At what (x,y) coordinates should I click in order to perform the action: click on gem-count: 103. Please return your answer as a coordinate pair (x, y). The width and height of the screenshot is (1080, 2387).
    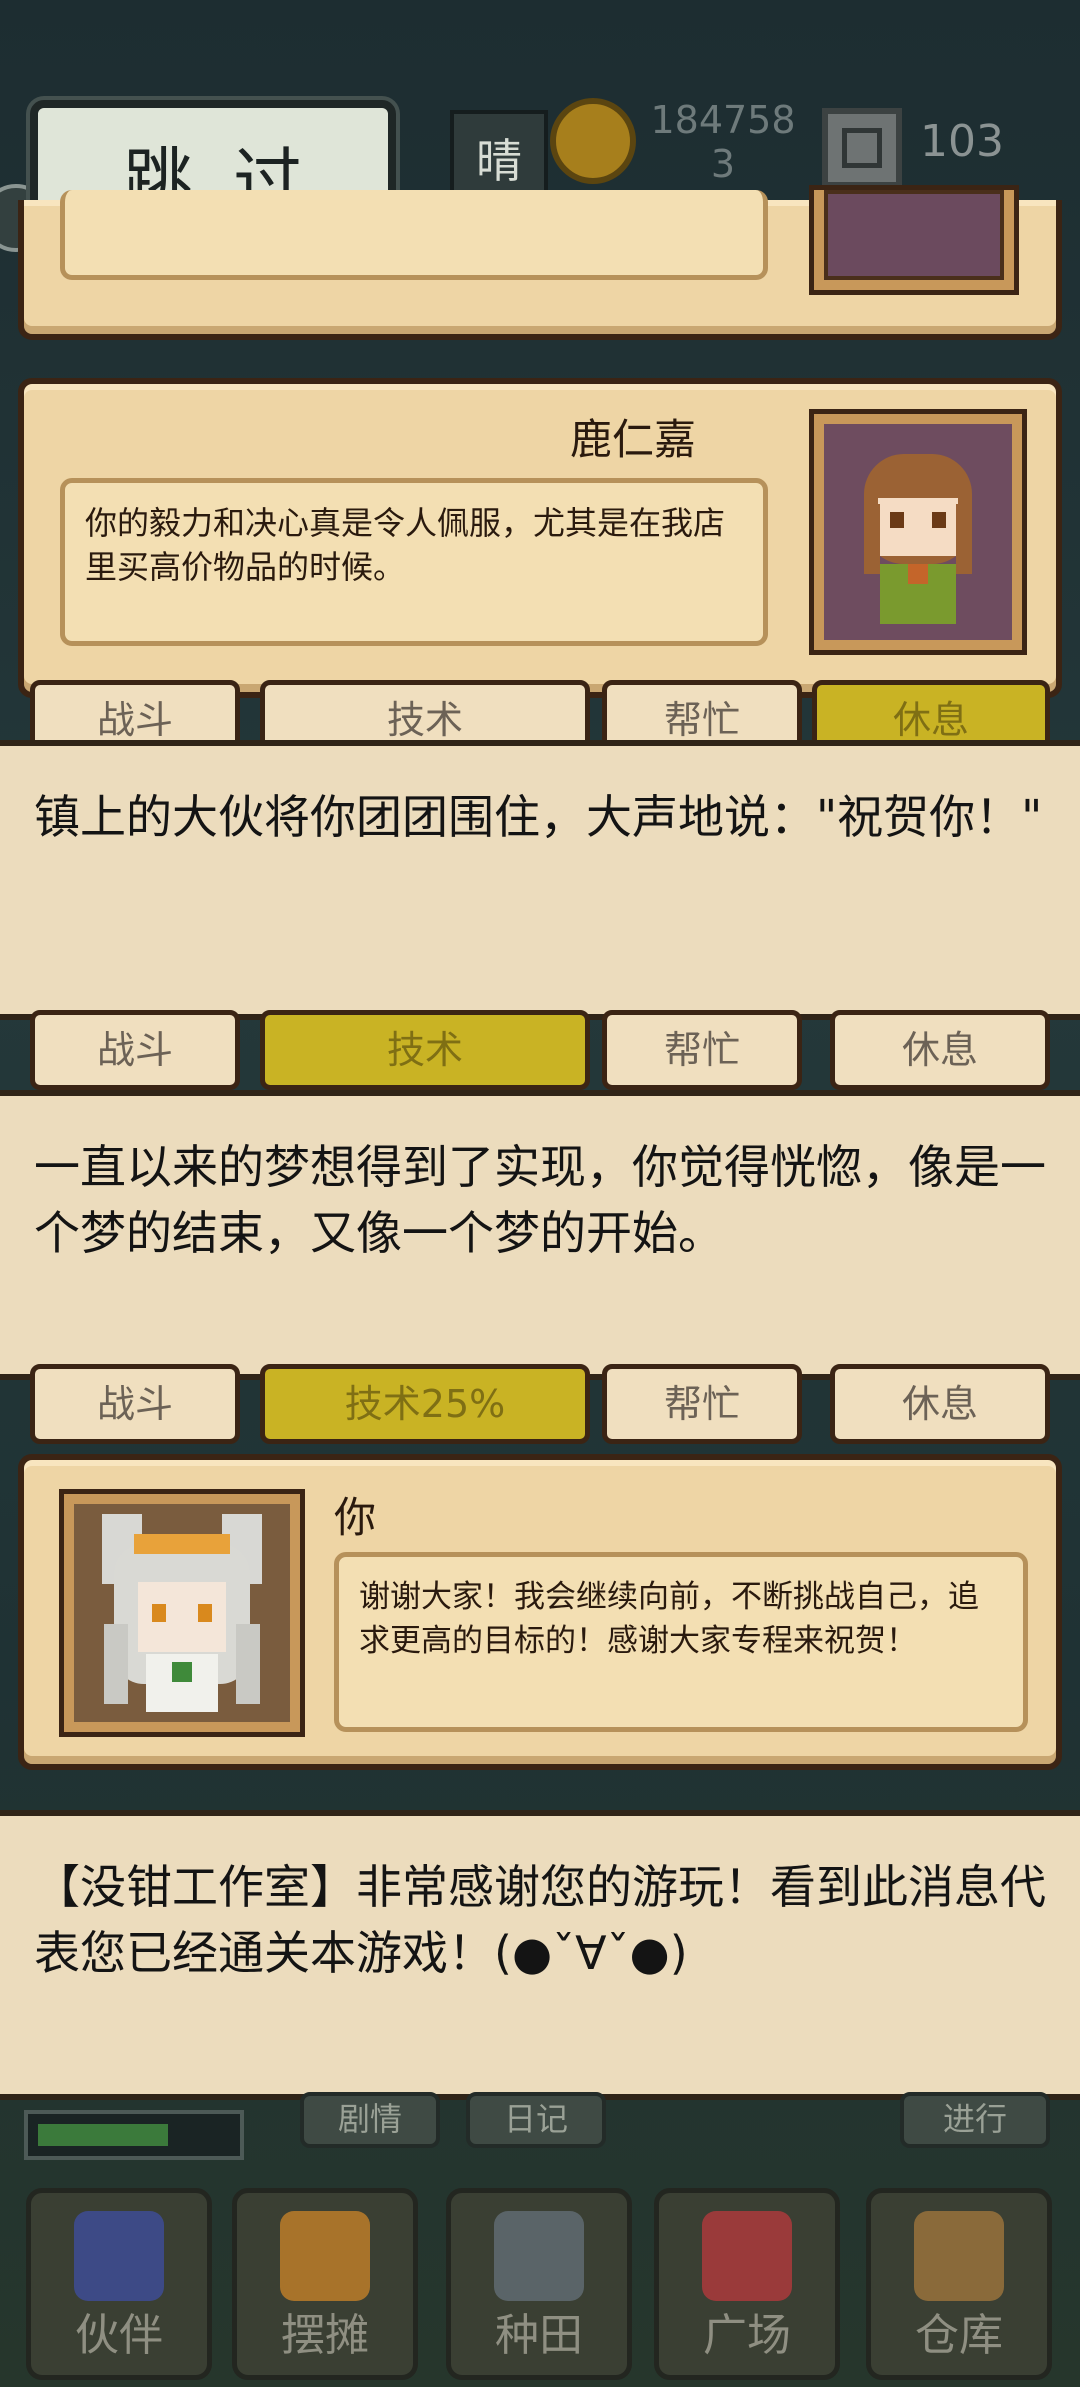
    Looking at the image, I should click on (962, 141).